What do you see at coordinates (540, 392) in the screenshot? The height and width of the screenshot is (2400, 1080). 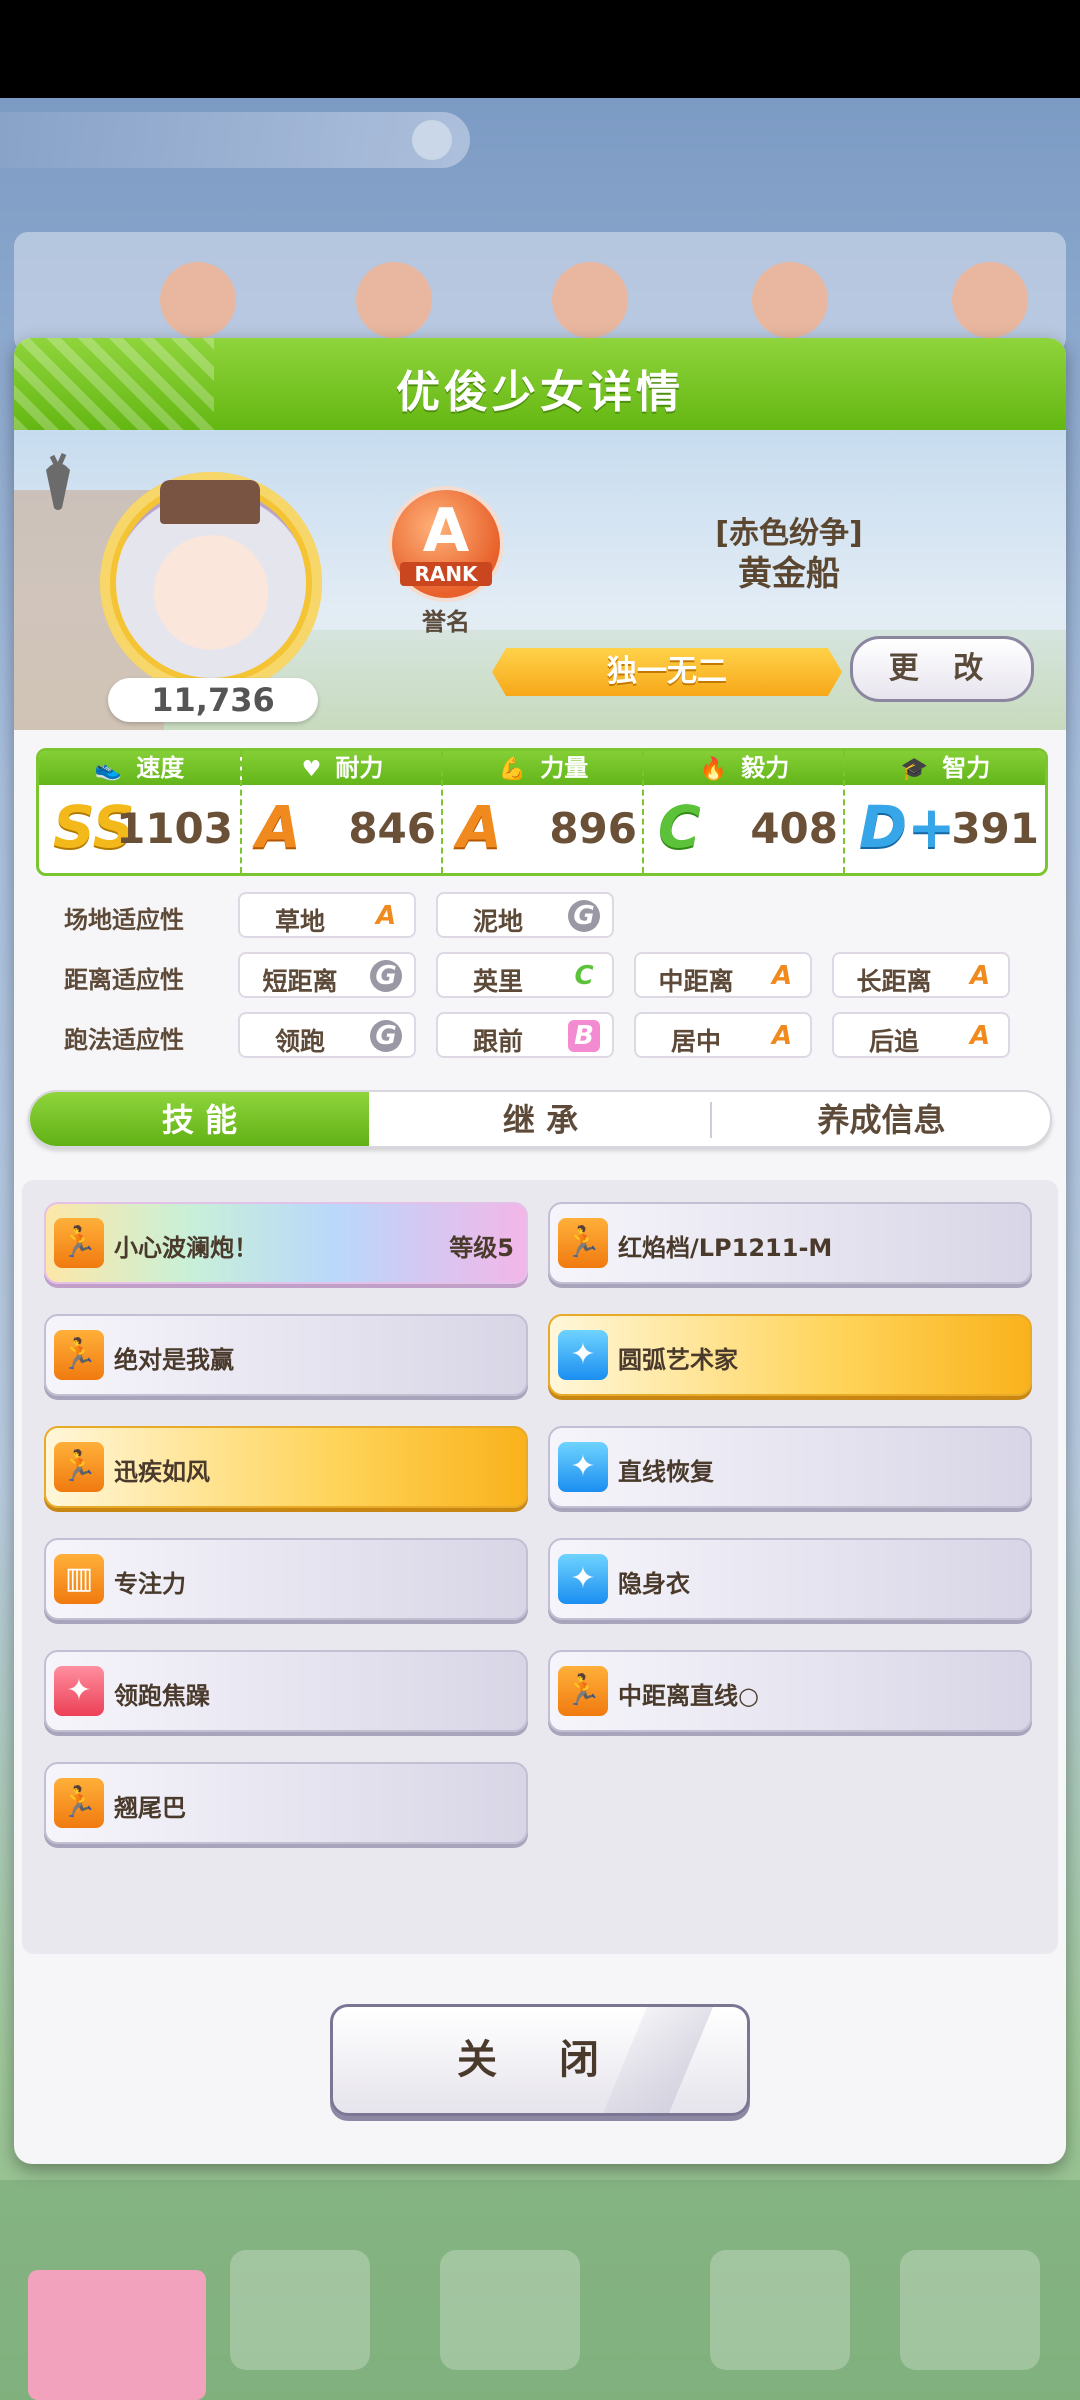 I see `dialog-title: 优俊少女详情` at bounding box center [540, 392].